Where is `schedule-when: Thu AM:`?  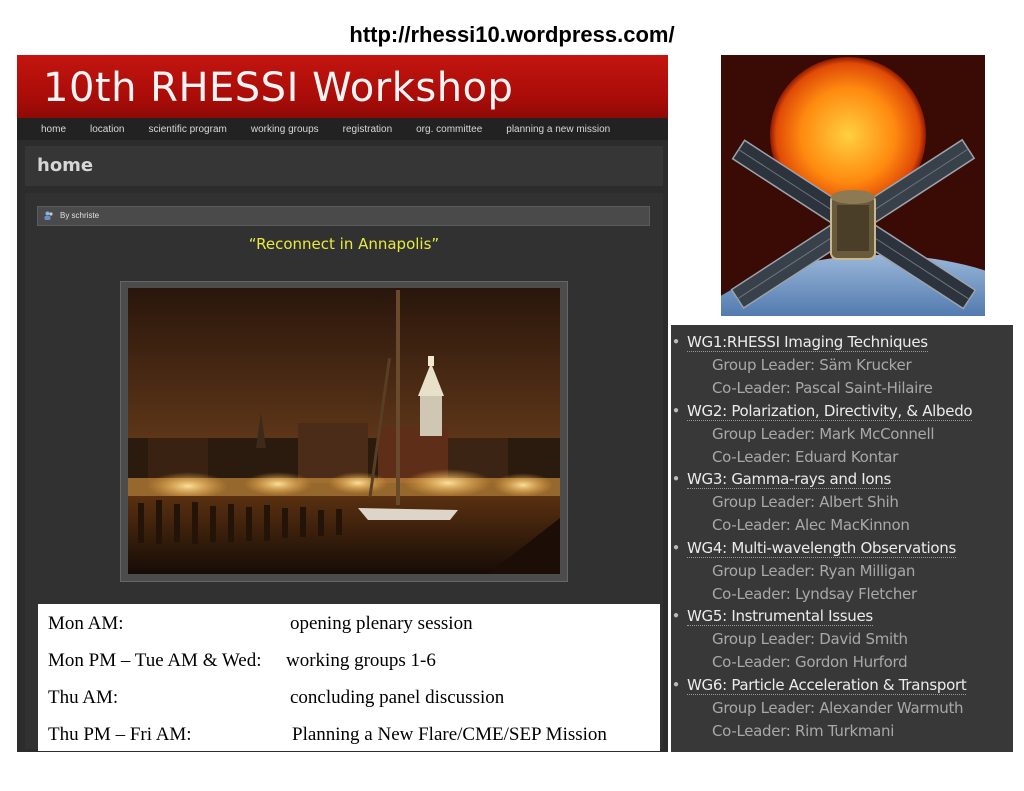 schedule-when: Thu AM: is located at coordinates (83, 697).